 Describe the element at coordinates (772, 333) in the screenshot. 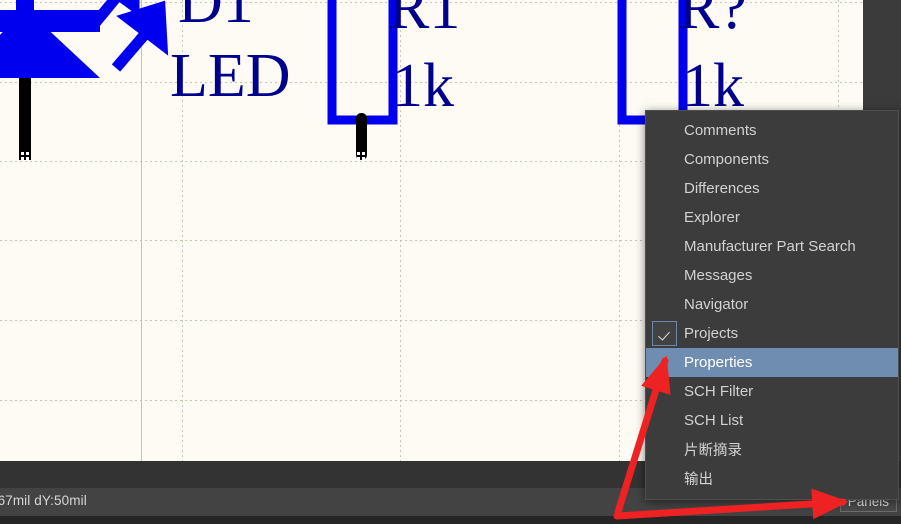

I see `menu-item-projects: Projects` at that location.